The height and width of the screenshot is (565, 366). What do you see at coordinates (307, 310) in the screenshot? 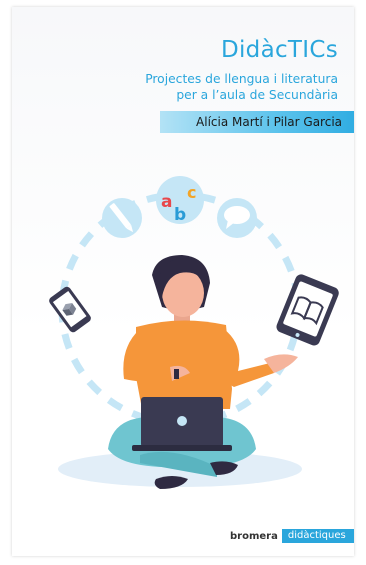
I see `tablet-book-icon` at bounding box center [307, 310].